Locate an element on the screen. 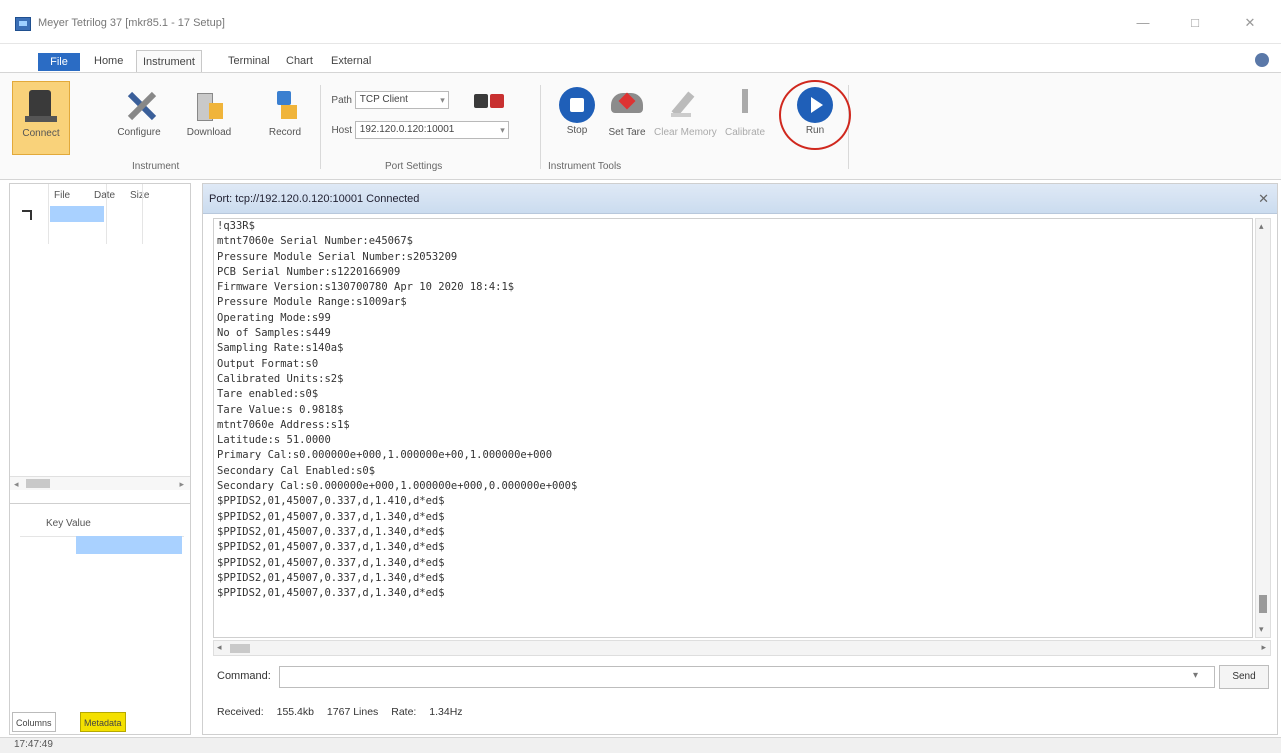  column-header-date: Date is located at coordinates (104, 195).